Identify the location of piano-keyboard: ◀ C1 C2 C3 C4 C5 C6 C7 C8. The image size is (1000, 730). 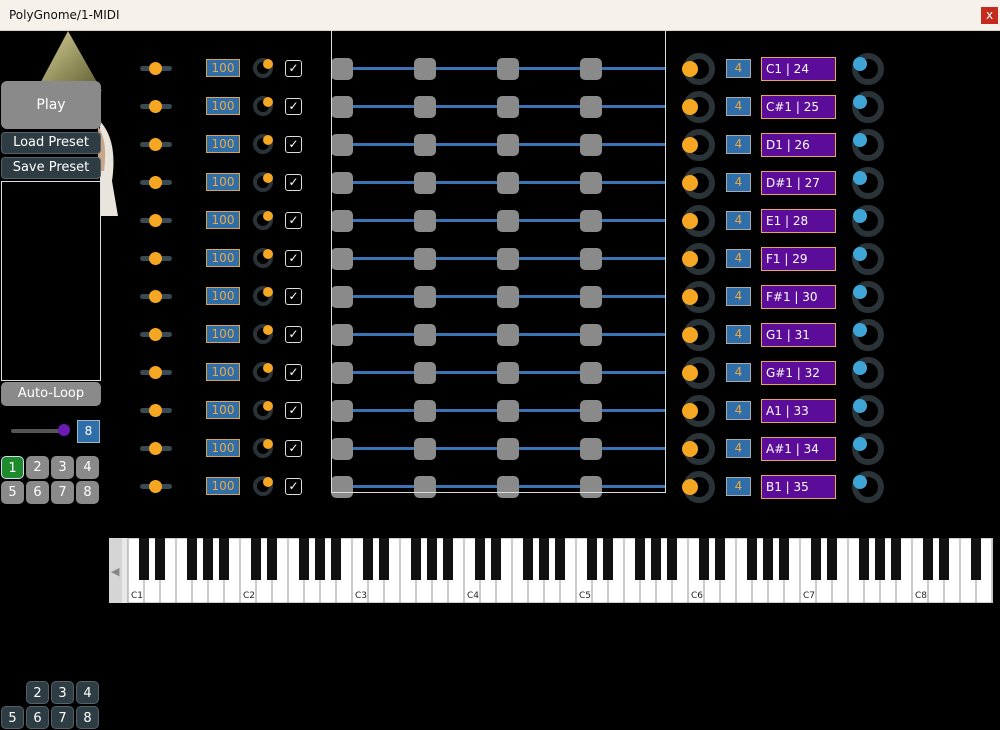
(551, 570).